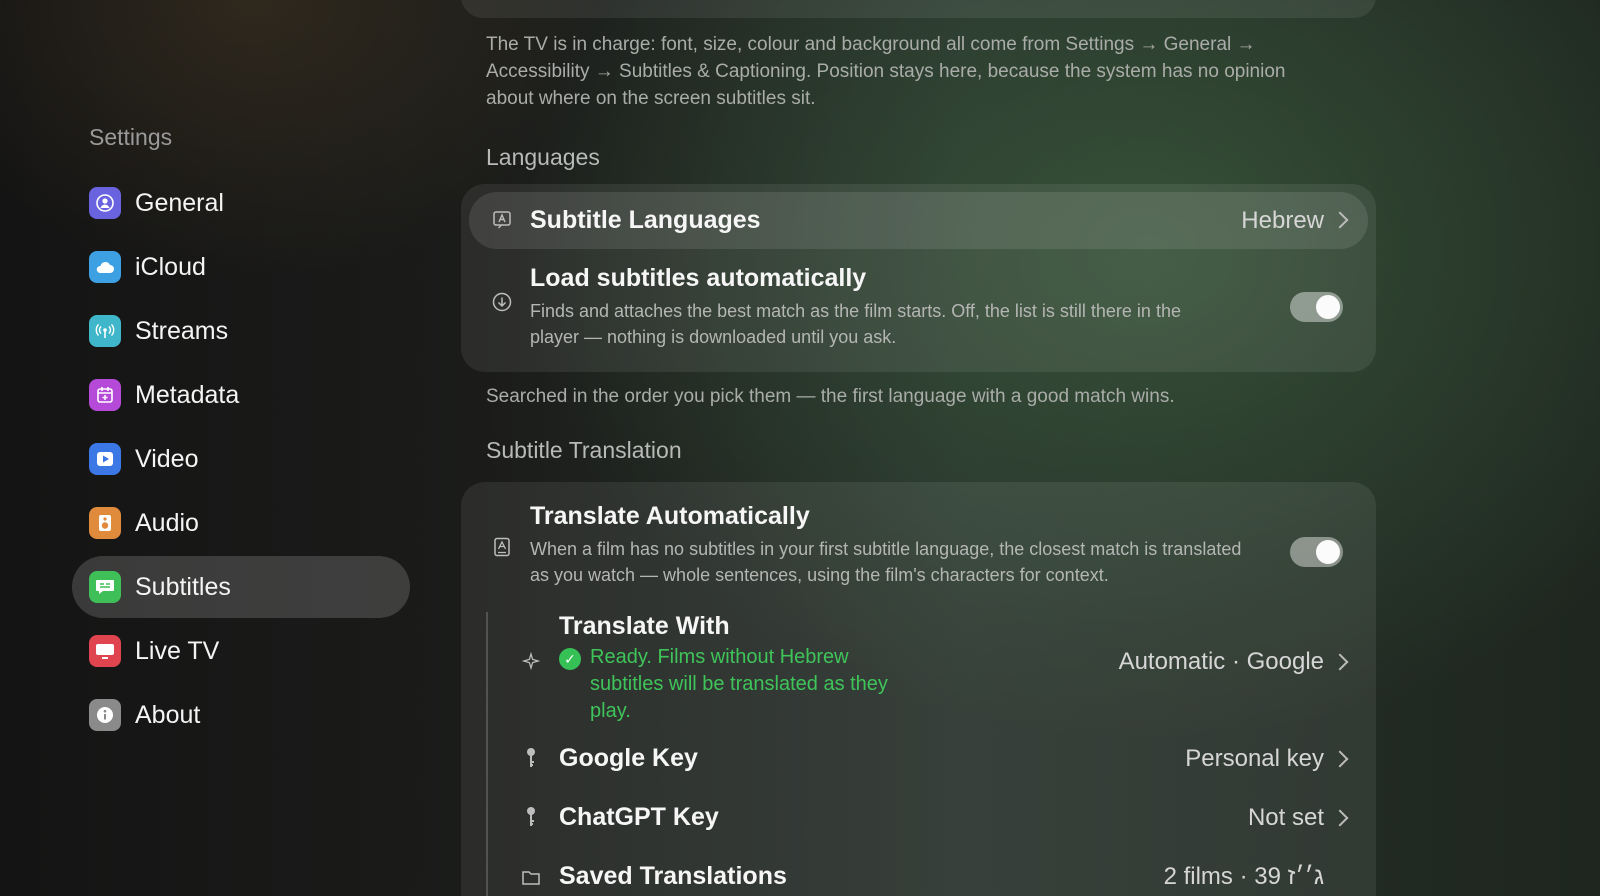  What do you see at coordinates (131, 137) in the screenshot?
I see `sidebar-title: Settings` at bounding box center [131, 137].